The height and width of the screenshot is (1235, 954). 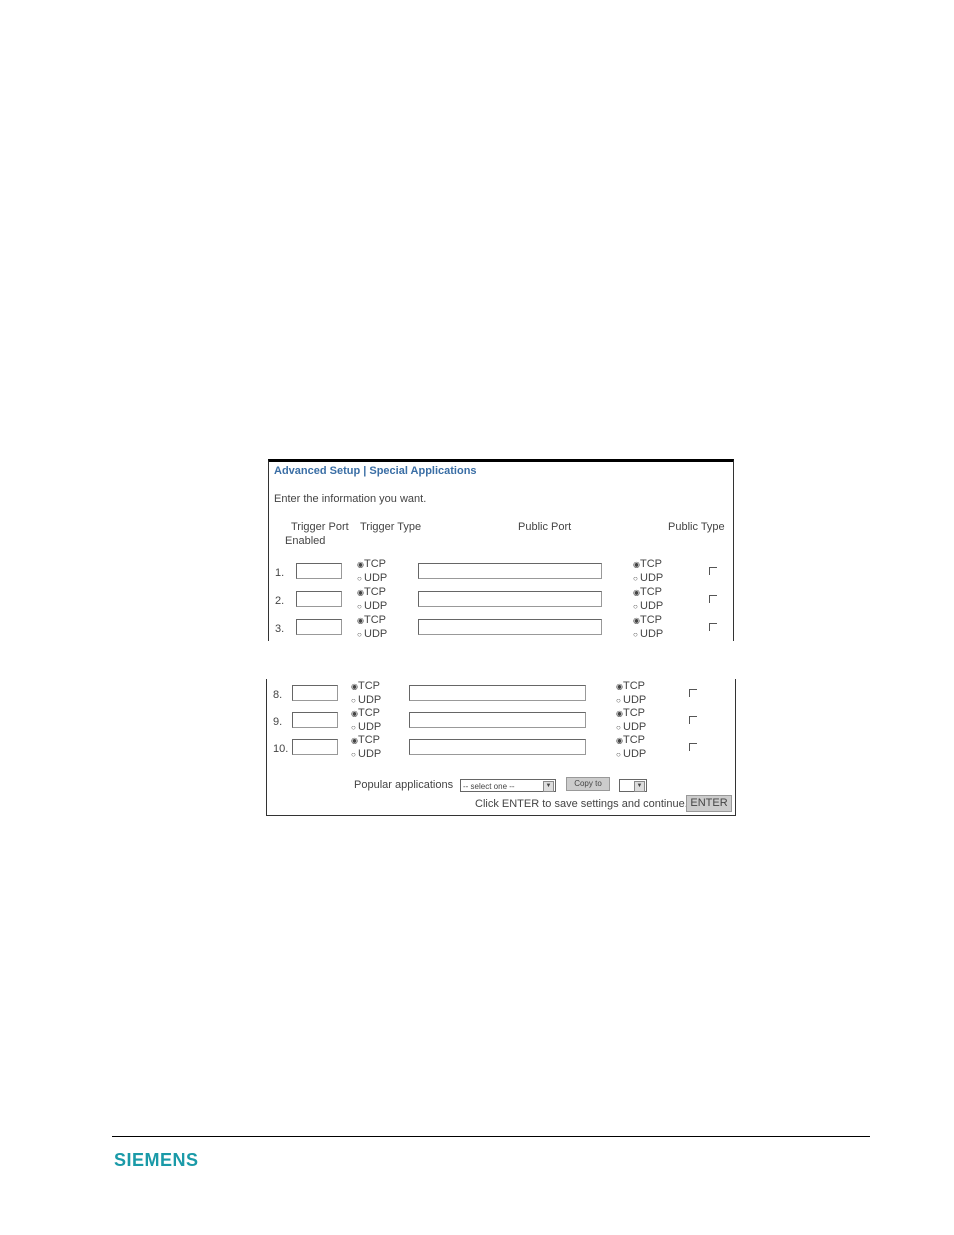 I want to click on table-row: 9. ◉TCP ○ UDP ◉TCP ○ UDP, so click(x=501, y=721).